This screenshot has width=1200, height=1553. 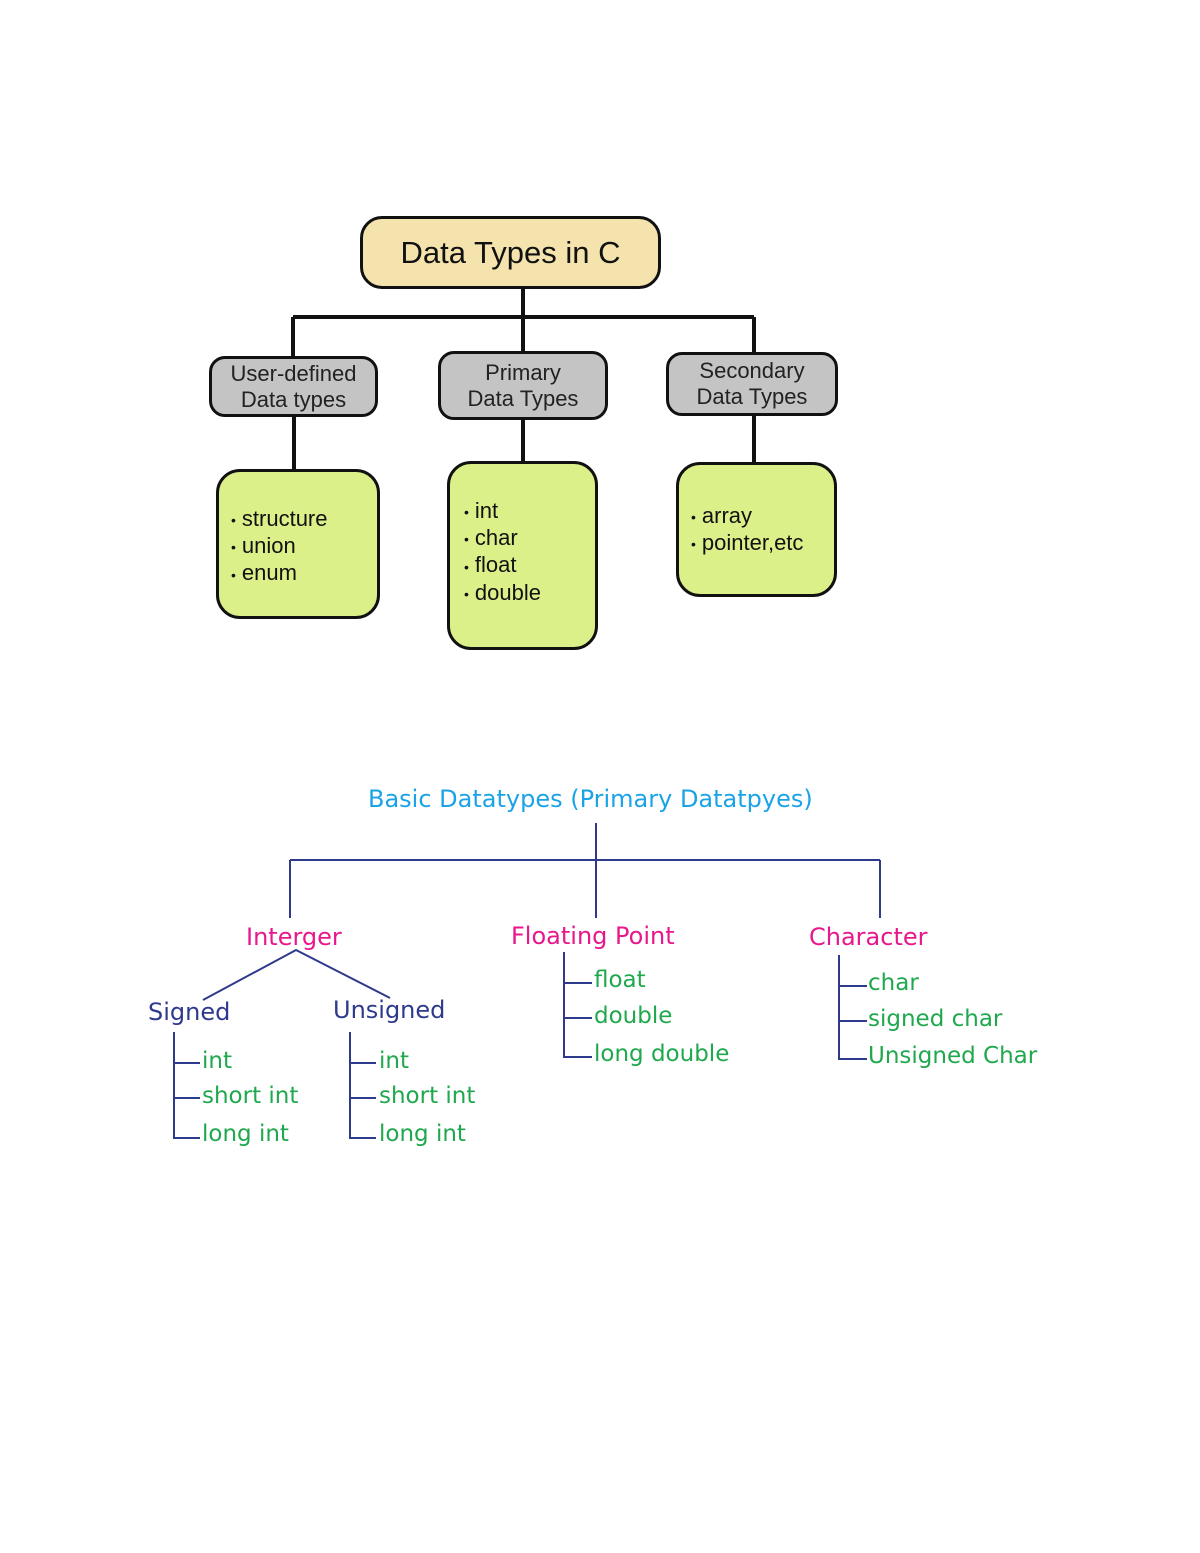 I want to click on leaf-primary: int char float double, so click(x=522, y=555).